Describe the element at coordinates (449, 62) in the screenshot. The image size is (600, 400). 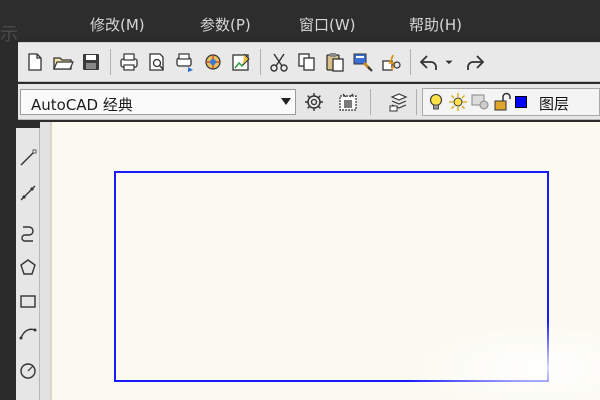
I see `undo-dropdown-icon` at that location.